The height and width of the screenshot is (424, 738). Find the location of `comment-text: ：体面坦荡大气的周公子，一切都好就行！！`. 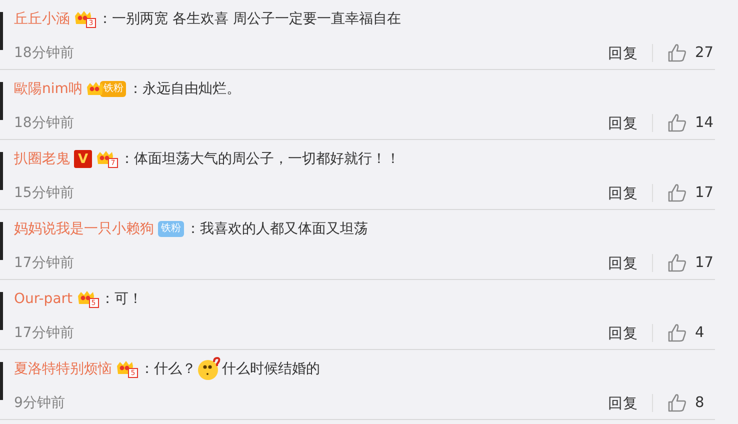

comment-text: ：体面坦荡大气的周公子，一切都好就行！！ is located at coordinates (260, 159).